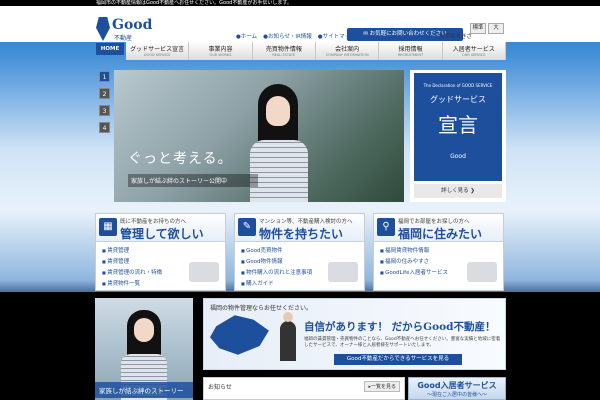 The image size is (600, 400). I want to click on nav-sublabel: COMPANY INFORMATION, so click(347, 55).